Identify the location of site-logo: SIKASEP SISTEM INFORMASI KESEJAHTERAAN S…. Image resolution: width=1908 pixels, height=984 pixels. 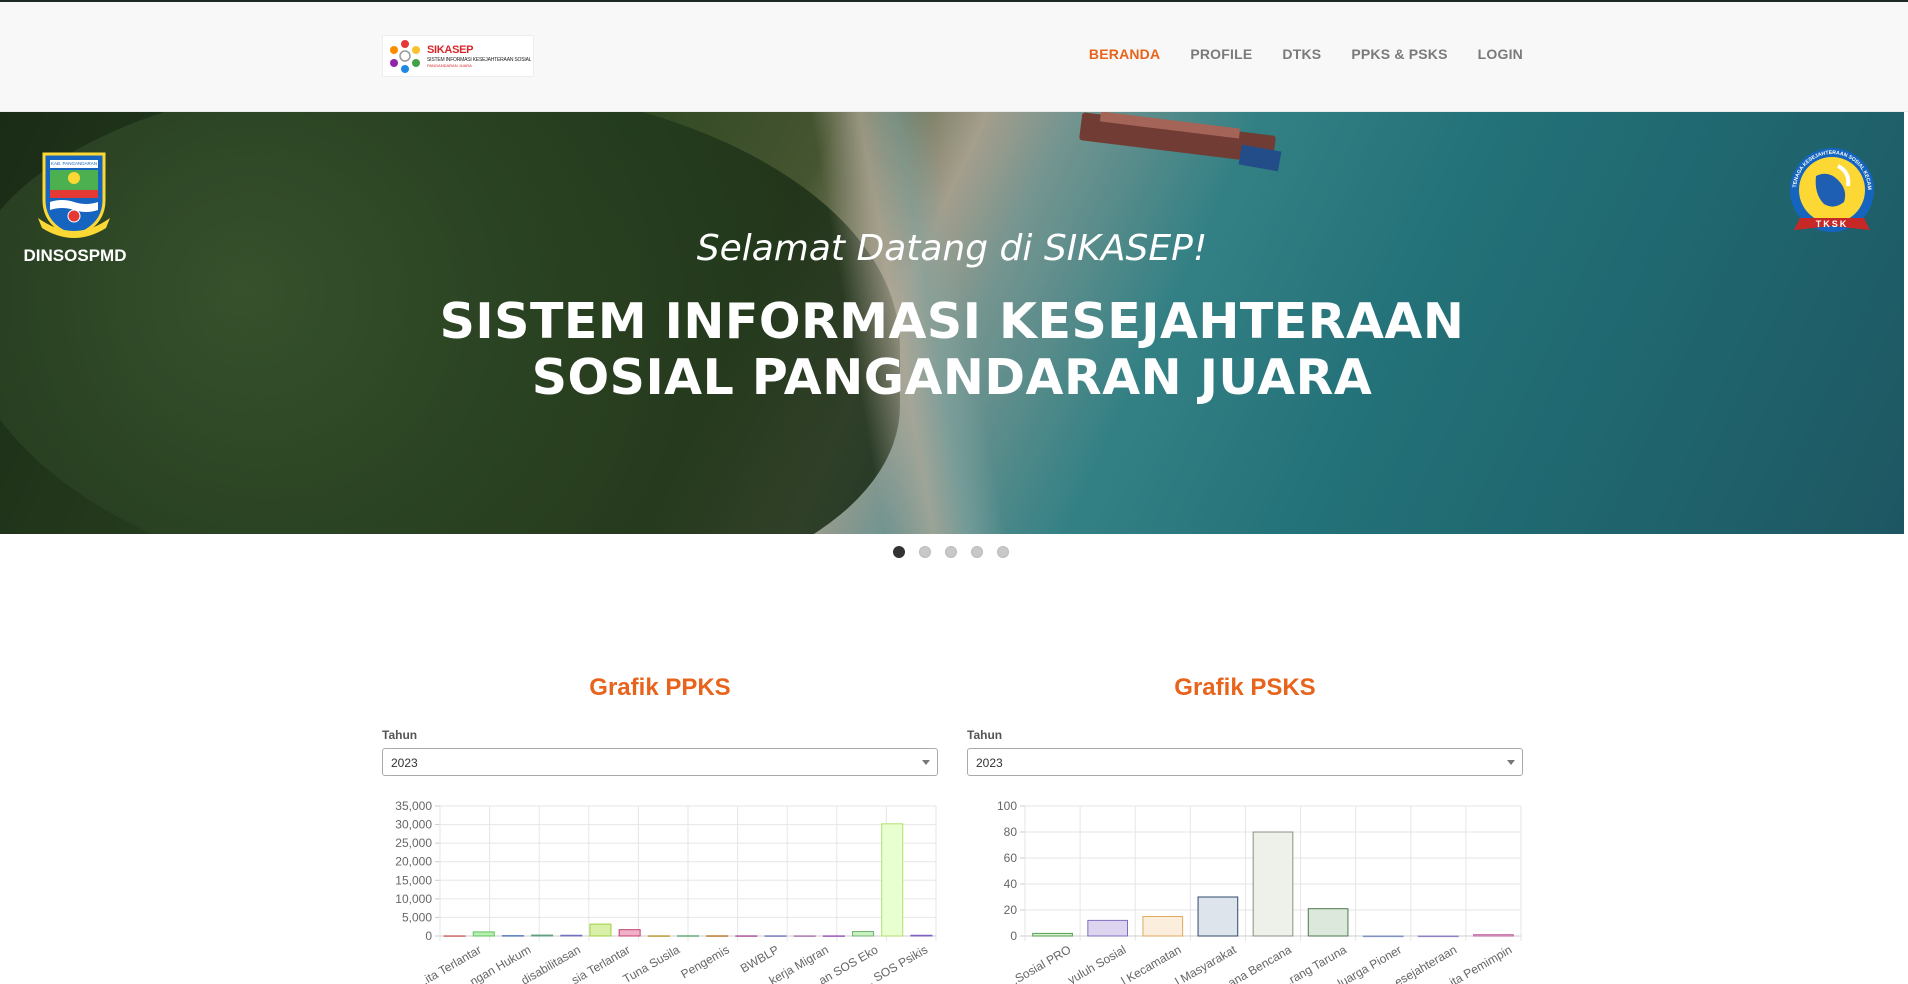
(458, 56).